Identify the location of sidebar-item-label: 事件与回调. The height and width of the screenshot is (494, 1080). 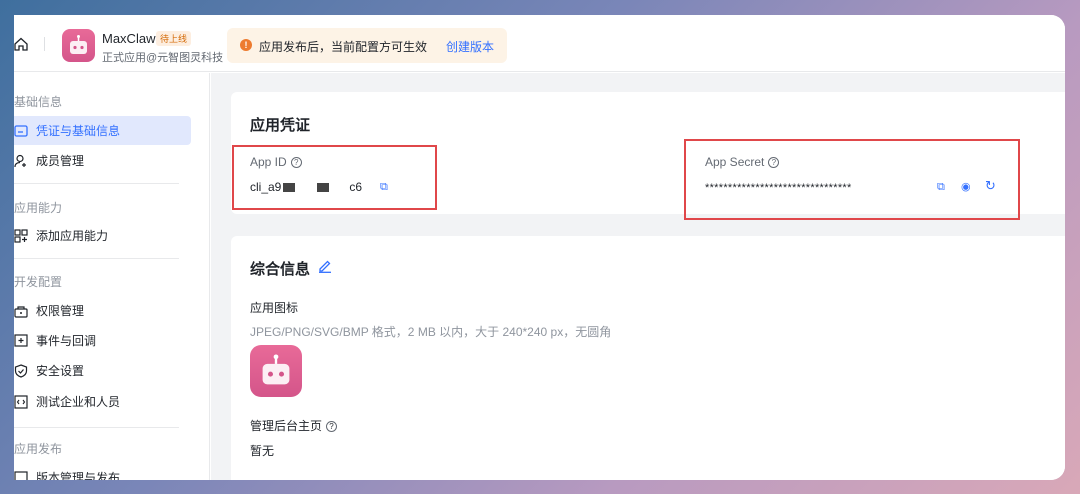
(66, 341).